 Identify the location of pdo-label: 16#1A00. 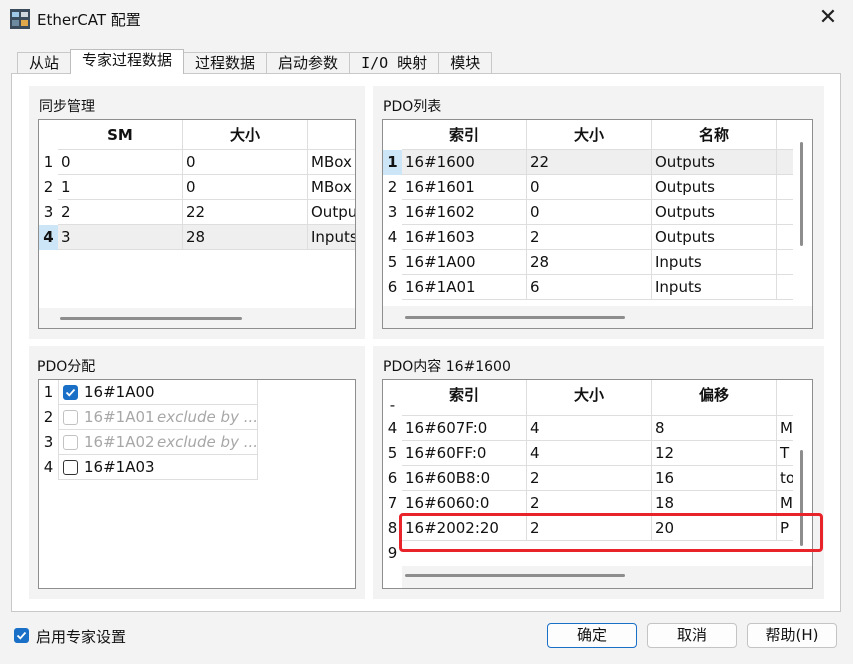
(119, 392).